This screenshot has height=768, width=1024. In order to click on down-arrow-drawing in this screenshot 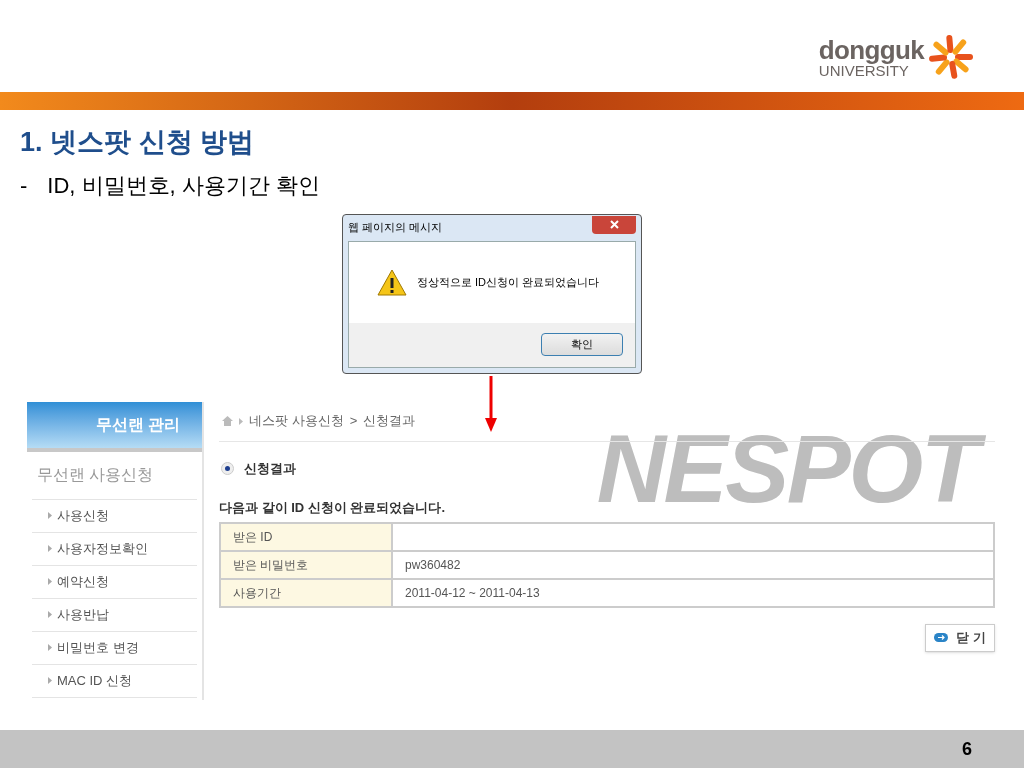, I will do `click(491, 404)`.